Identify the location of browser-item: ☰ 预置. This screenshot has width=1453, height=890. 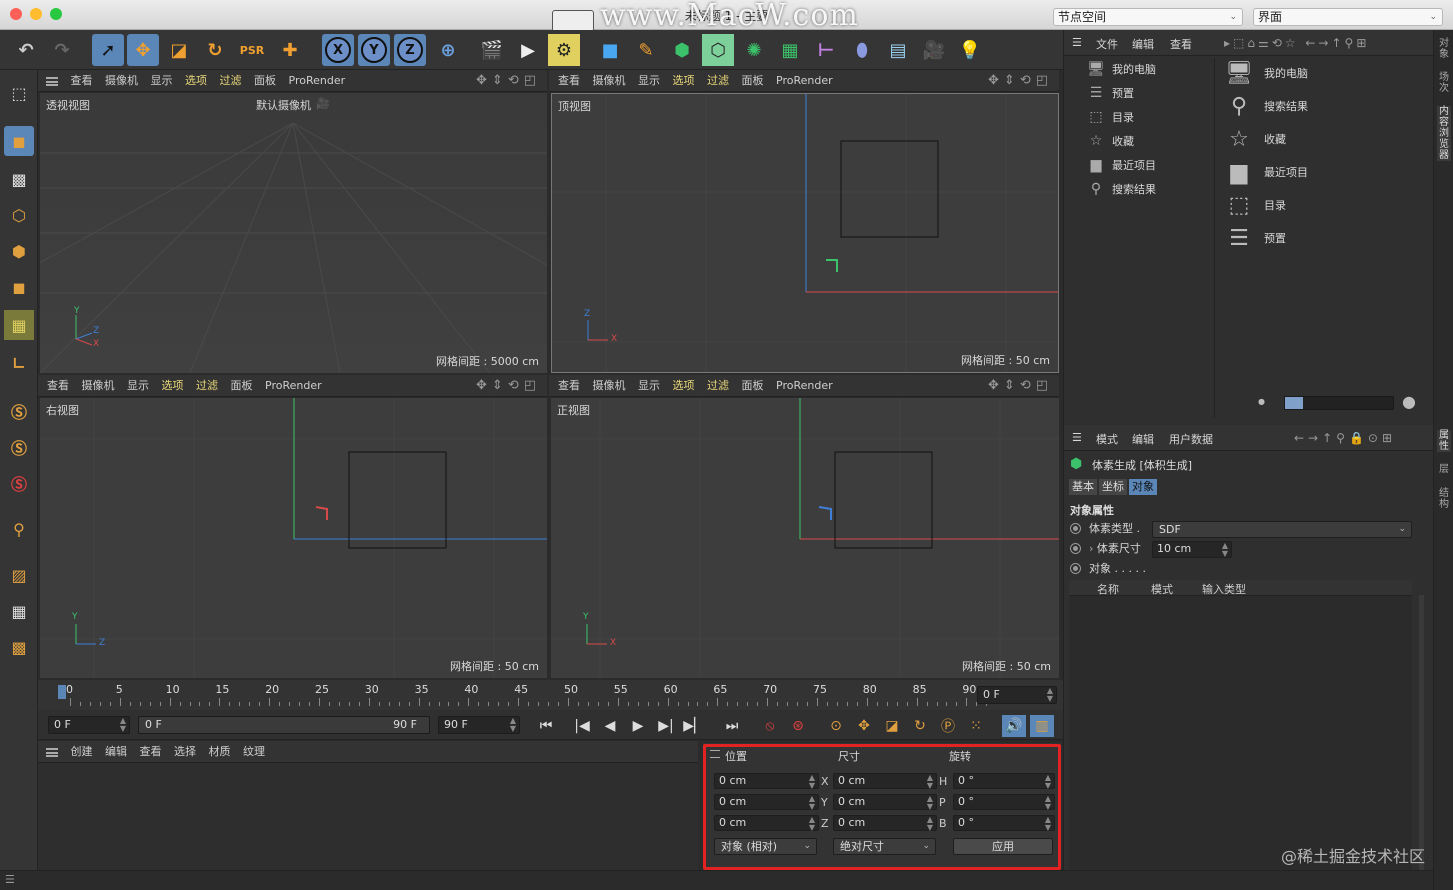
(1255, 239).